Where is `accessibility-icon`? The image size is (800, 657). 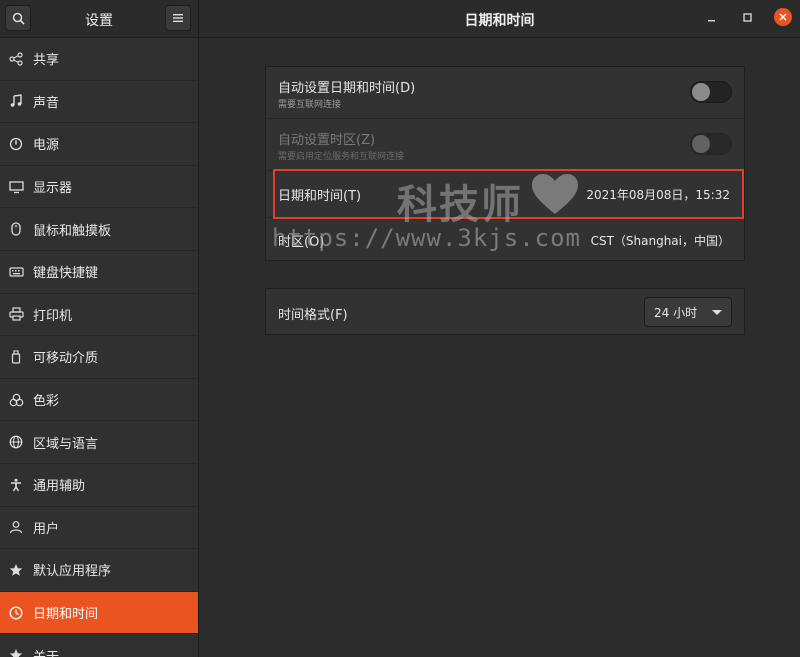 accessibility-icon is located at coordinates (16, 485).